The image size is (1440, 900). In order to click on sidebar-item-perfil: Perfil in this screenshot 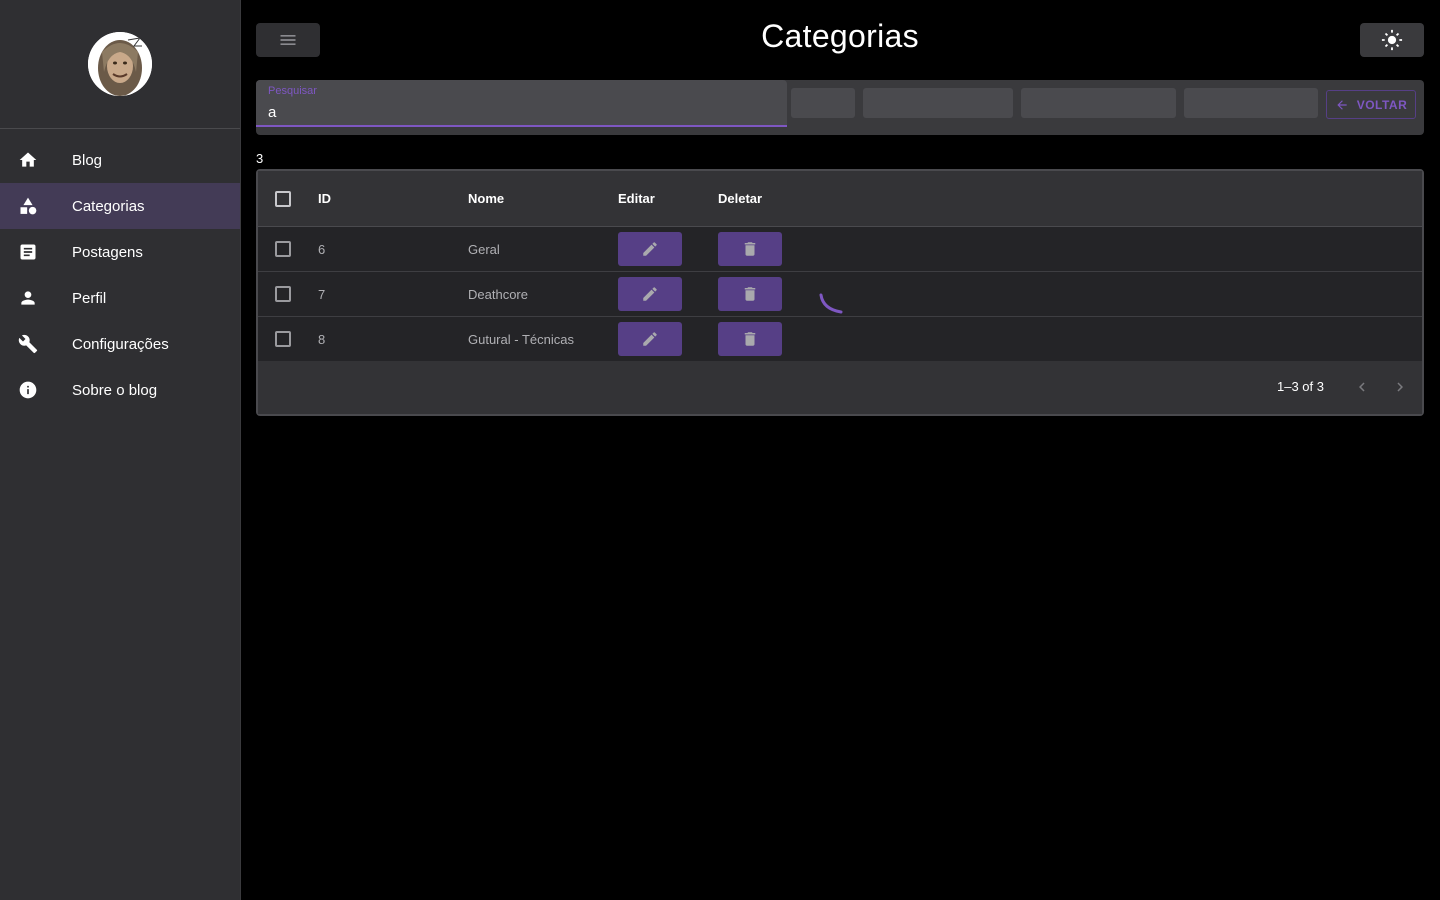, I will do `click(120, 298)`.